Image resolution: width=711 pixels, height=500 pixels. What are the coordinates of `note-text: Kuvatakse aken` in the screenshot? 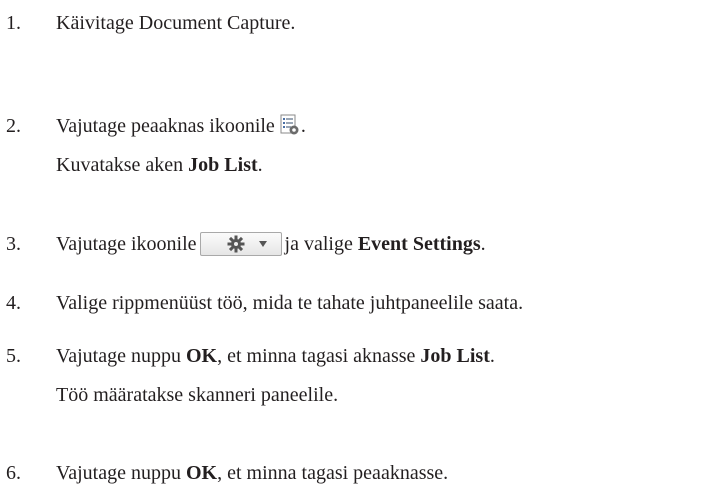 It's located at (122, 165).